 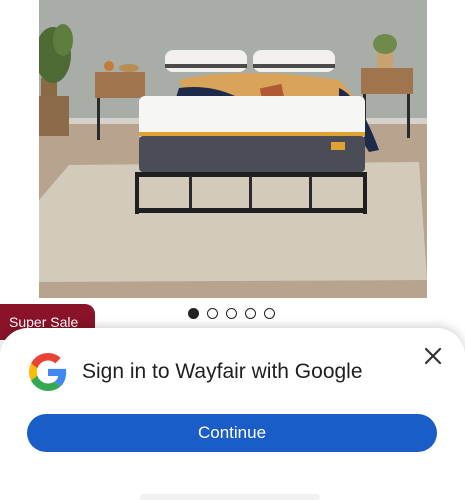 What do you see at coordinates (48, 372) in the screenshot?
I see `google-g-logo-icon` at bounding box center [48, 372].